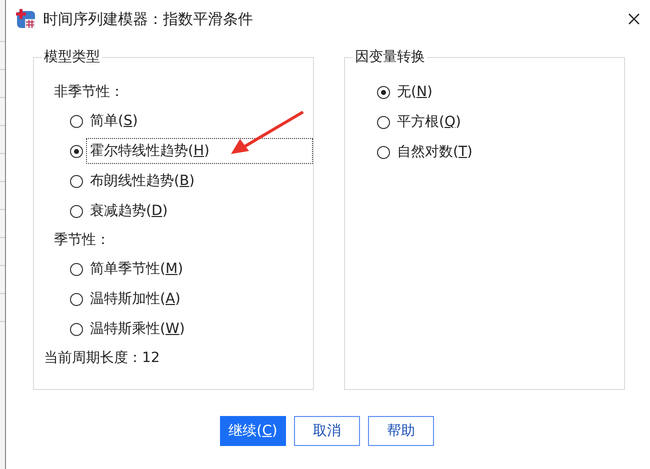 The width and height of the screenshot is (650, 469). What do you see at coordinates (142, 181) in the screenshot?
I see `option-label: 布朗线性趋势(B)` at bounding box center [142, 181].